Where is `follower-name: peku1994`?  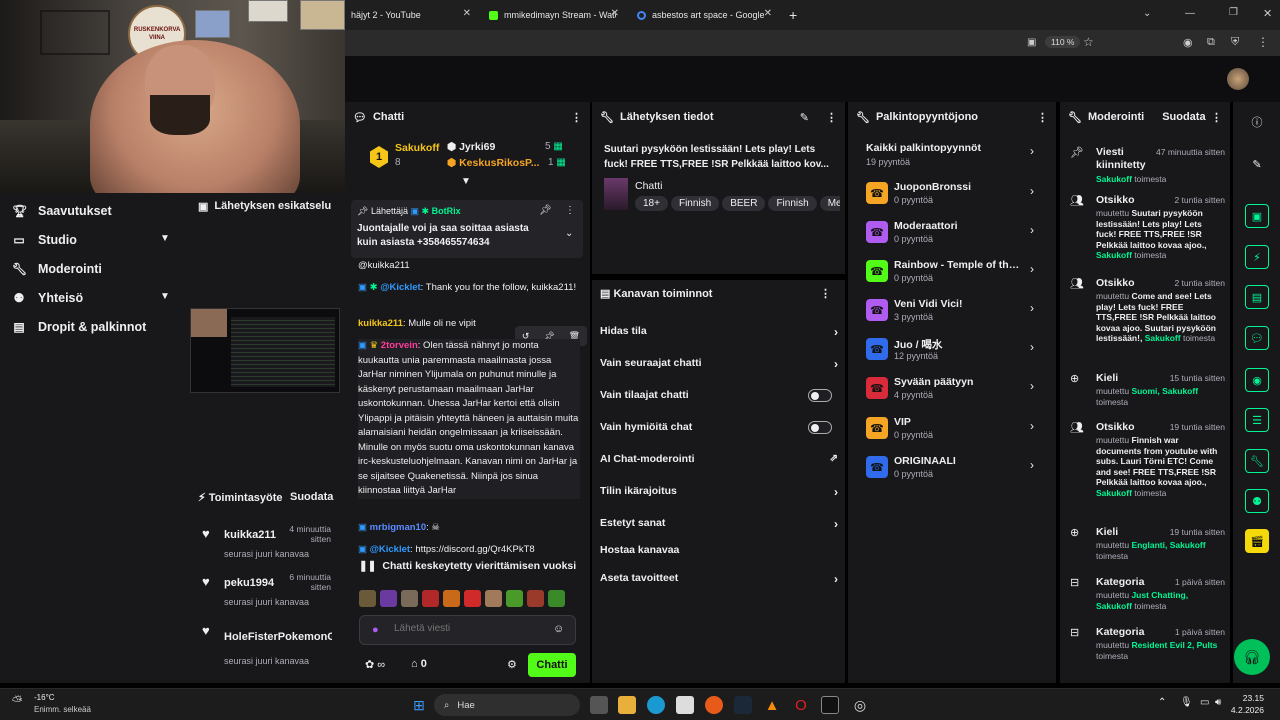
follower-name: peku1994 is located at coordinates (249, 583).